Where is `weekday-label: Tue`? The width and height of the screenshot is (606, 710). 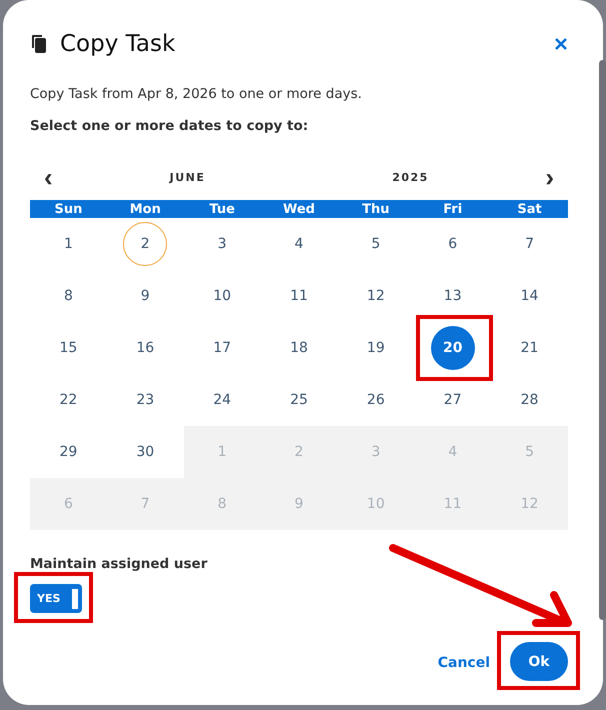
weekday-label: Tue is located at coordinates (222, 209).